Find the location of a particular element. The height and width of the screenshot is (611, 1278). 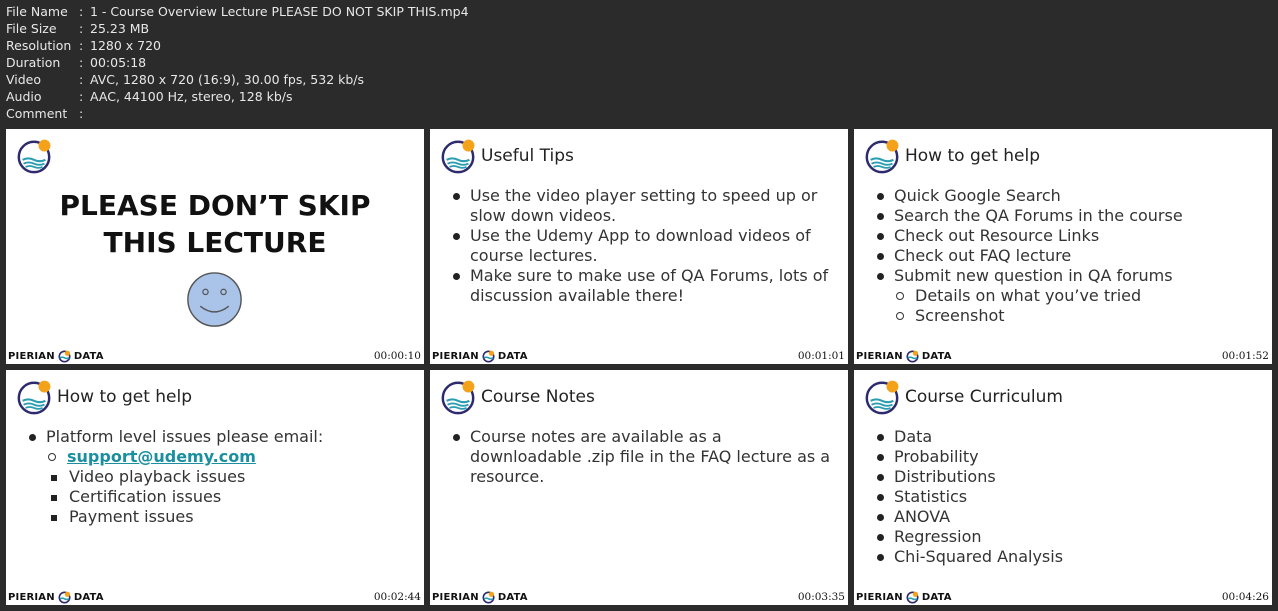

metadata-key: Audio is located at coordinates (24, 96).